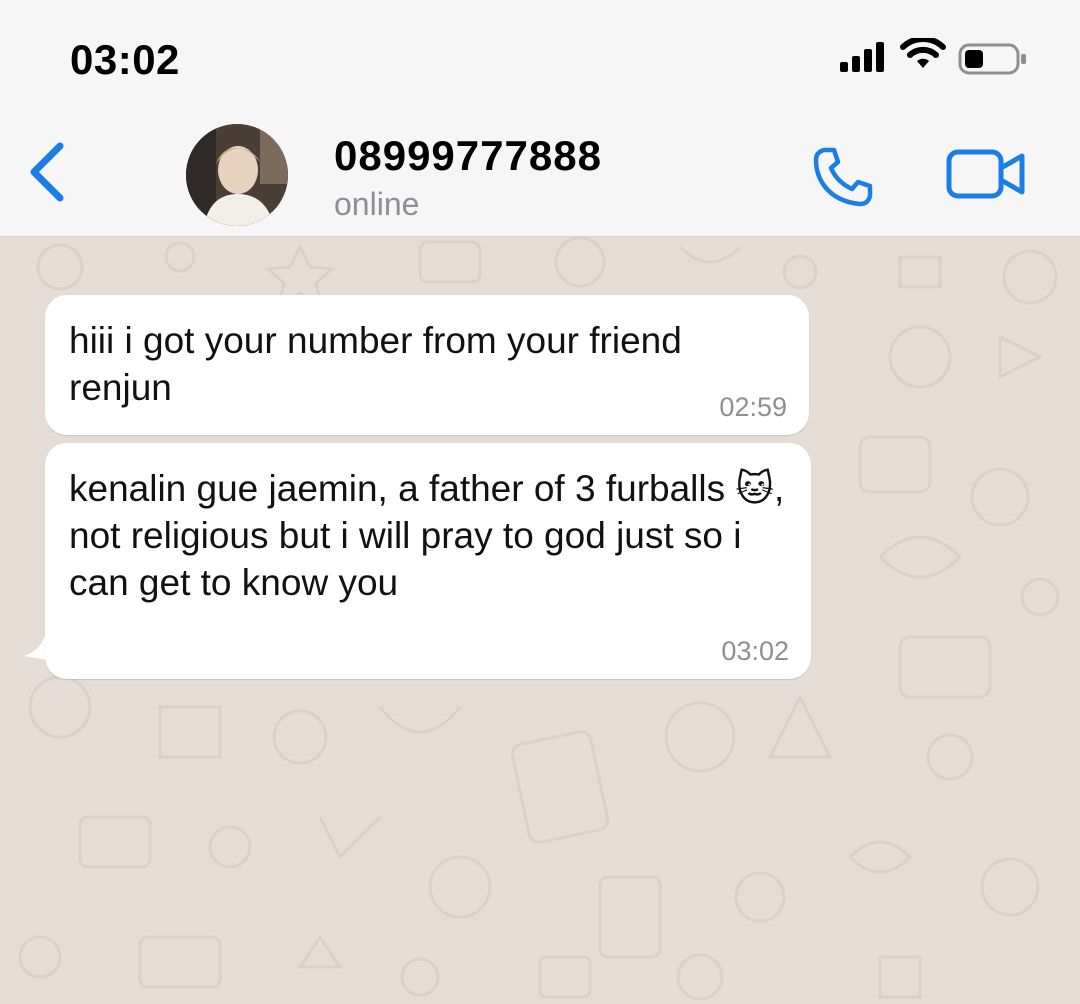  I want to click on status-bar: 03:02, so click(540, 55).